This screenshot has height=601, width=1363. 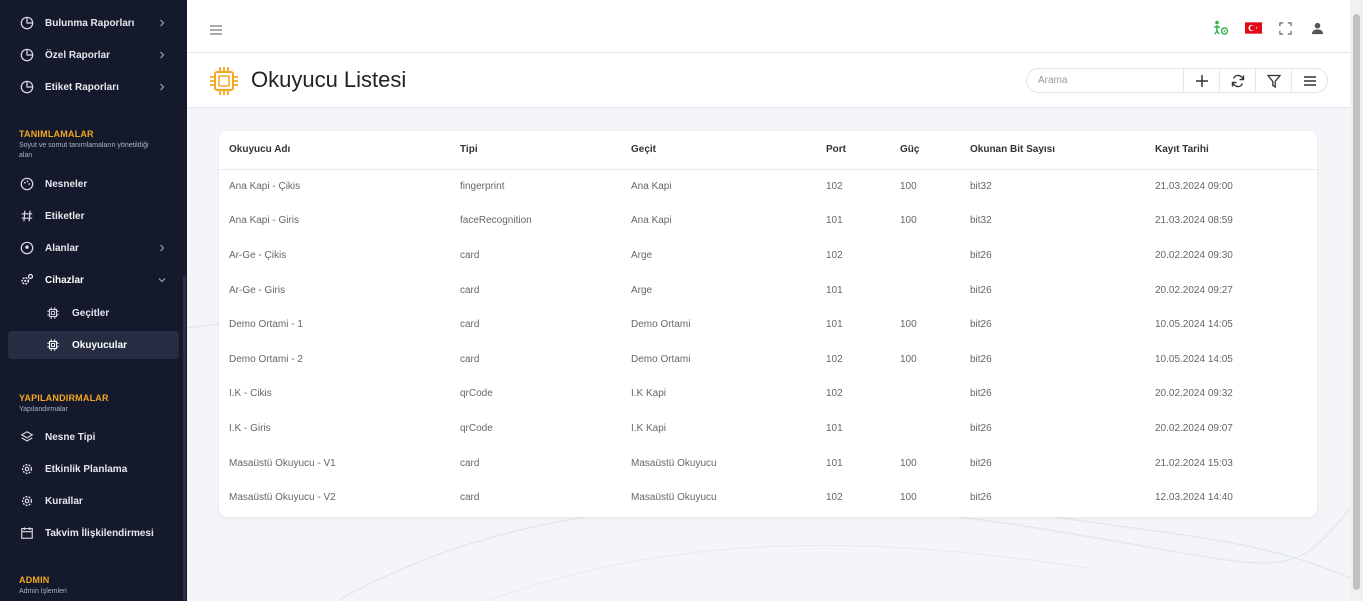 What do you see at coordinates (1285, 28) in the screenshot?
I see `fullscreen-icon` at bounding box center [1285, 28].